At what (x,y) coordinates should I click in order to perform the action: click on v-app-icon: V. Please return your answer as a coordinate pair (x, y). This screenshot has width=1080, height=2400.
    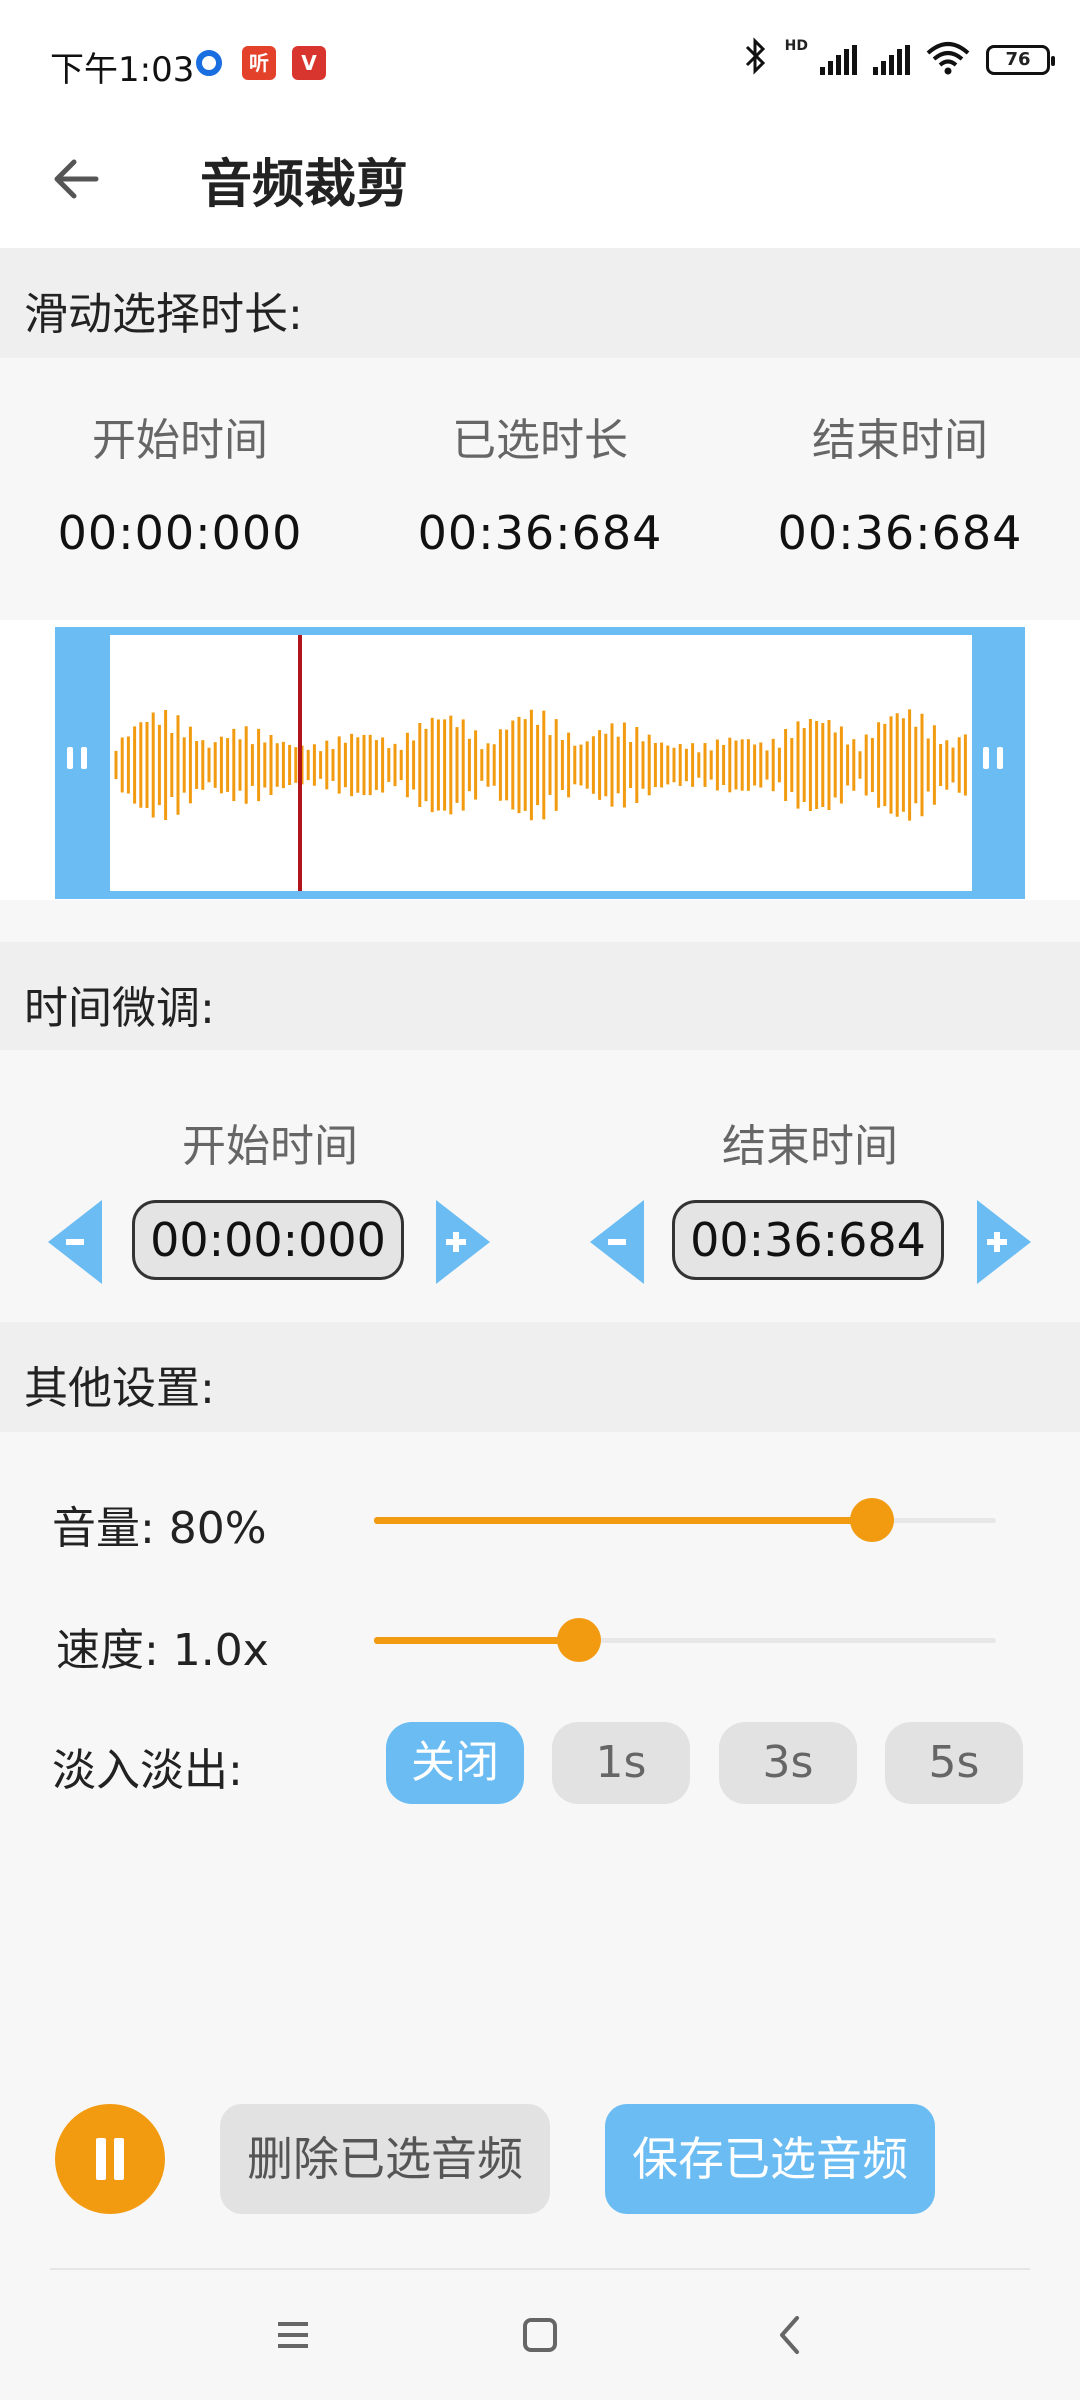
    Looking at the image, I should click on (309, 63).